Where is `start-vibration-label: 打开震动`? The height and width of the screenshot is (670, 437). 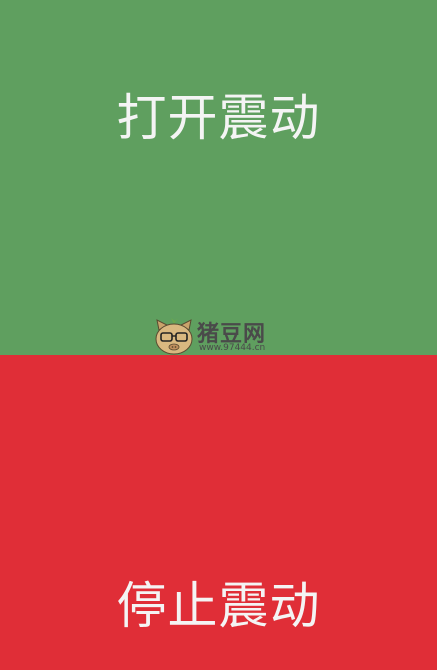
start-vibration-label: 打开震动 is located at coordinates (218, 118).